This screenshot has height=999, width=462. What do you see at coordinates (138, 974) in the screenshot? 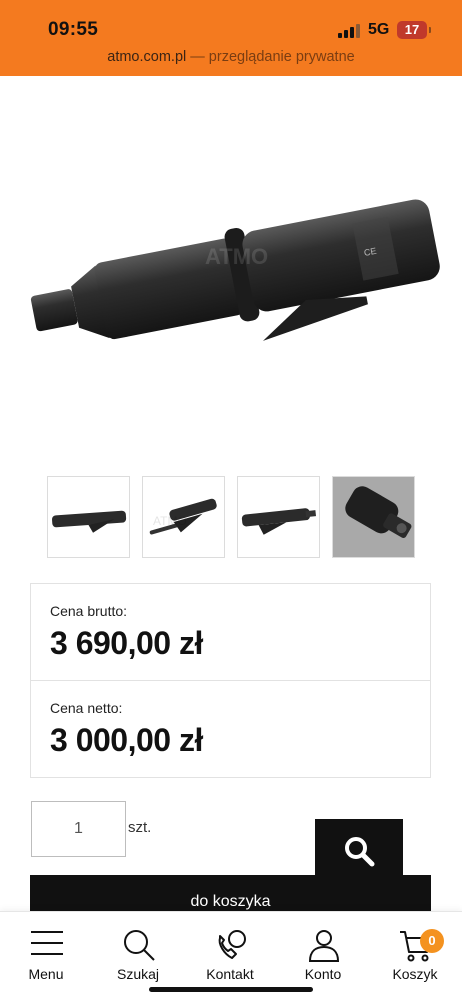
I see `nav-search-label: Szukaj` at bounding box center [138, 974].